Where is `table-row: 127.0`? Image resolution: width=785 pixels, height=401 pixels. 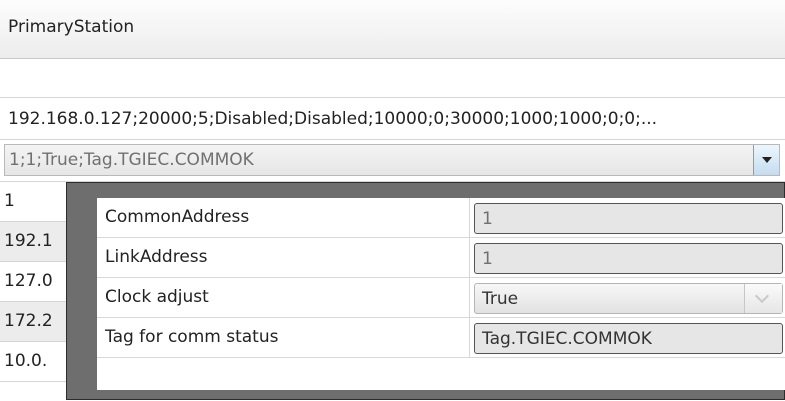
table-row: 127.0 is located at coordinates (35, 282).